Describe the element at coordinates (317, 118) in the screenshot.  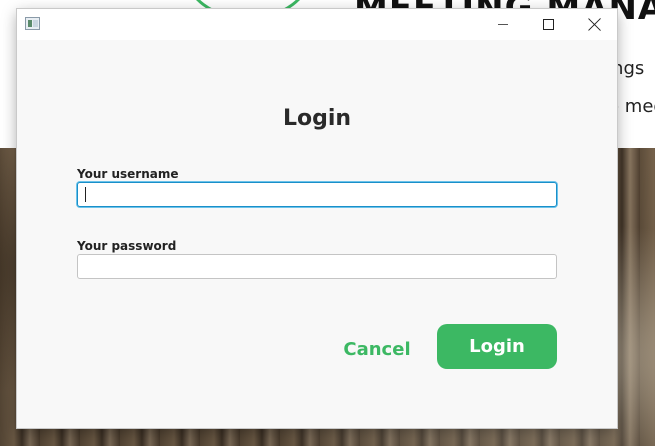
I see `dialog-heading: Login` at that location.